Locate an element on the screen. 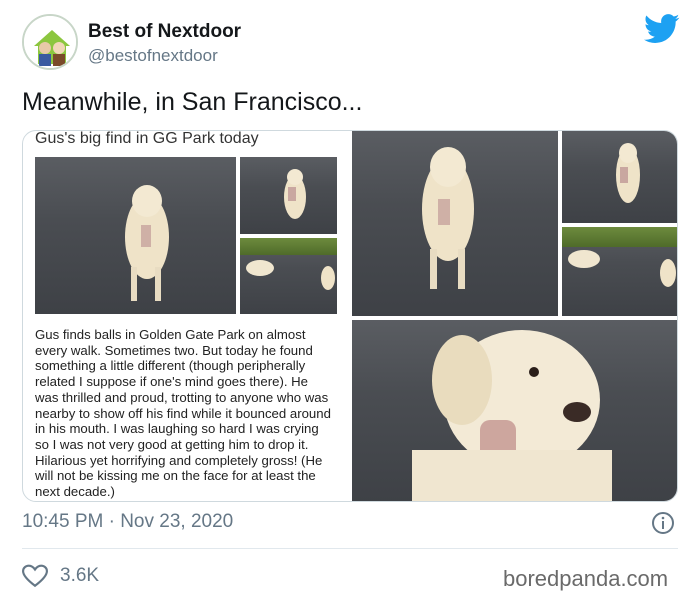  media-caption-title: Gus's big find in GG Park today is located at coordinates (147, 138).